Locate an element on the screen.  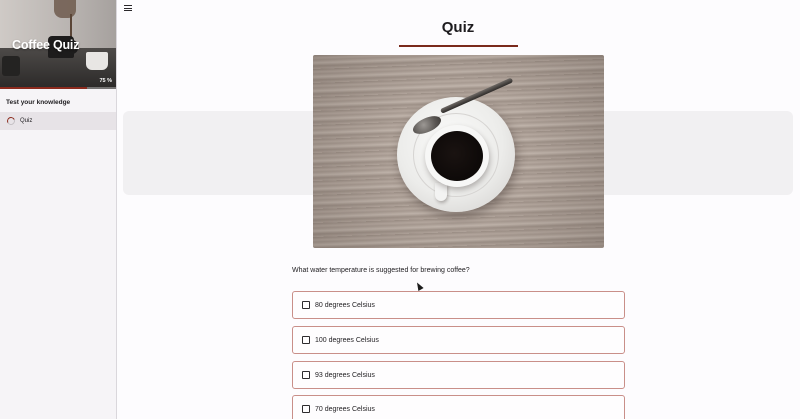
progress-spinner-icon is located at coordinates (11, 121).